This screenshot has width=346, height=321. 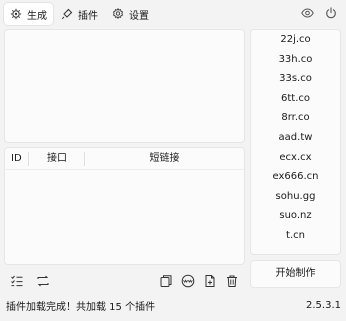 What do you see at coordinates (295, 197) in the screenshot?
I see `domain-list-item: sohu.gg` at bounding box center [295, 197].